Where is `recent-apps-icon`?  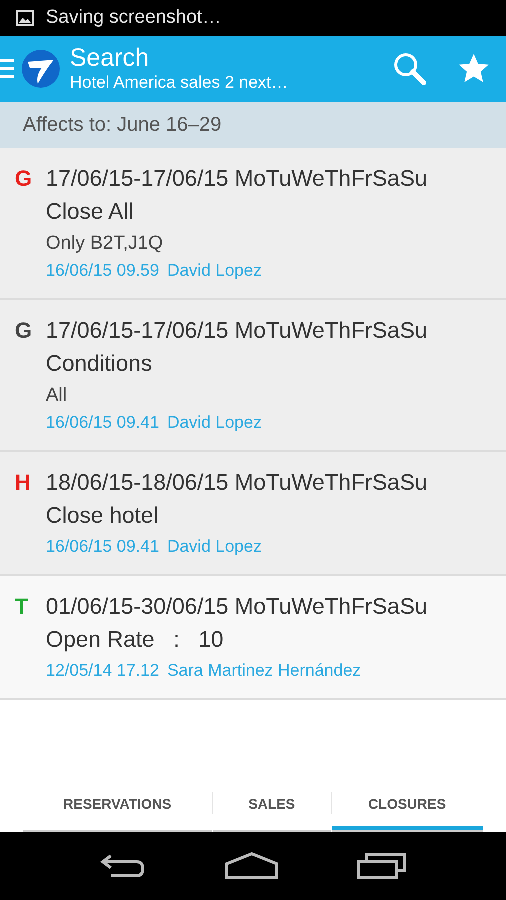
recent-apps-icon is located at coordinates (382, 866).